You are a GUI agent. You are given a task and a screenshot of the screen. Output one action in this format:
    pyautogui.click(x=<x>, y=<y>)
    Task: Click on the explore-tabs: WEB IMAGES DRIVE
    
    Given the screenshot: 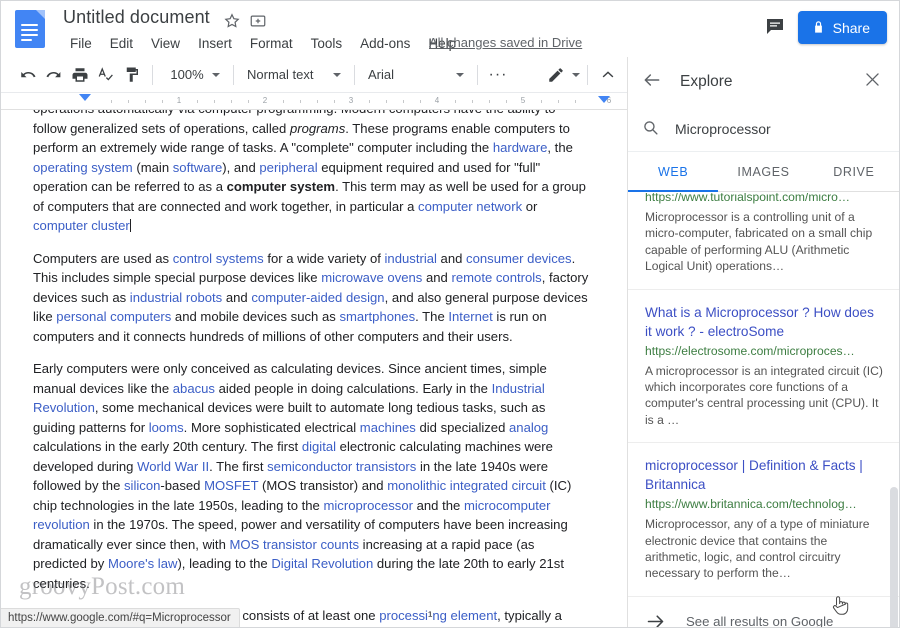 What is the action you would take?
    pyautogui.click(x=763, y=172)
    